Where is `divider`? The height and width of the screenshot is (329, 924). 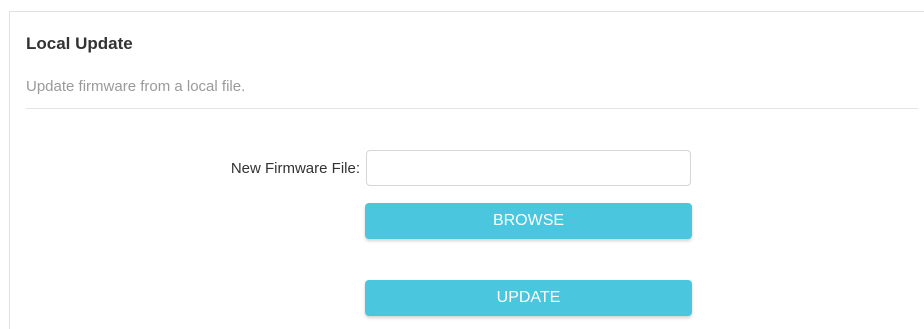 divider is located at coordinates (472, 108).